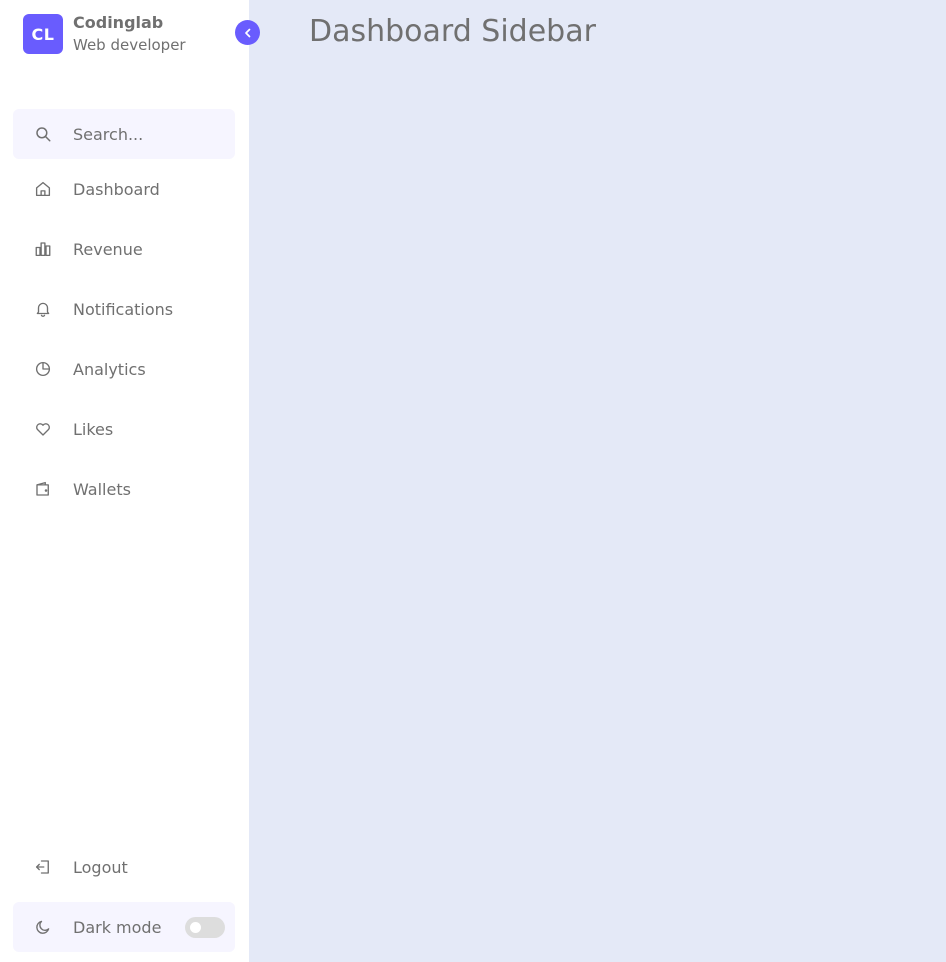  What do you see at coordinates (43, 34) in the screenshot?
I see `brand-logo: CL` at bounding box center [43, 34].